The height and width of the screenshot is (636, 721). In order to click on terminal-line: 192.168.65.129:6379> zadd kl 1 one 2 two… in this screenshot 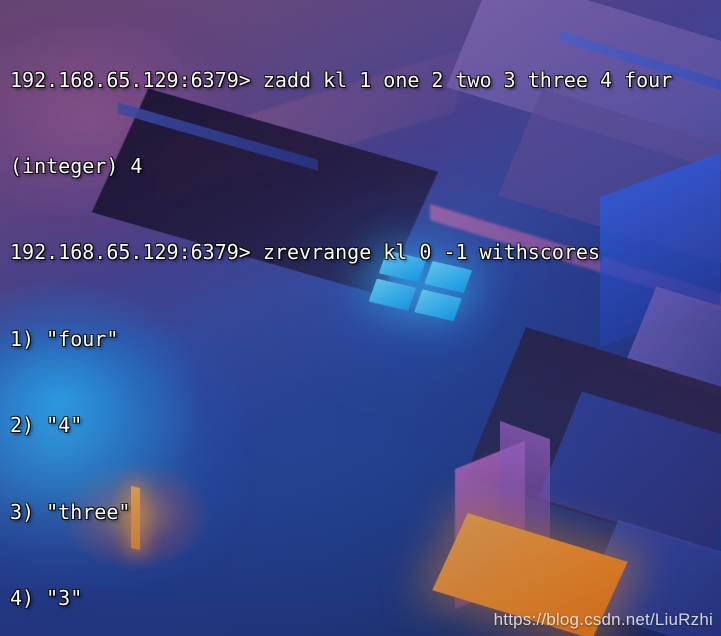, I will do `click(341, 79)`.